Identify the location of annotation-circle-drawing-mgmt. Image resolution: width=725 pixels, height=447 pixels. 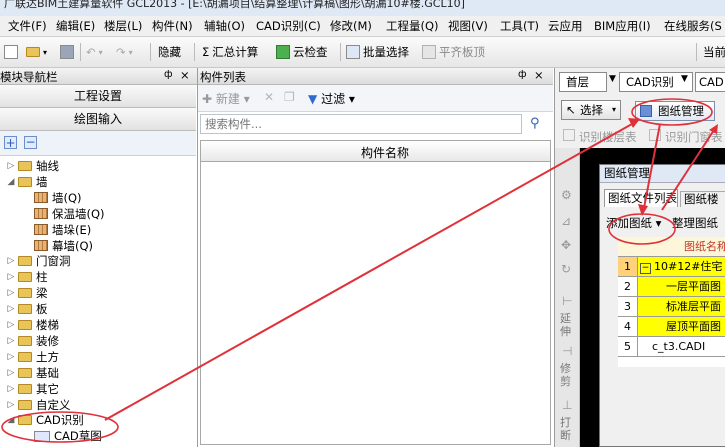
(672, 112).